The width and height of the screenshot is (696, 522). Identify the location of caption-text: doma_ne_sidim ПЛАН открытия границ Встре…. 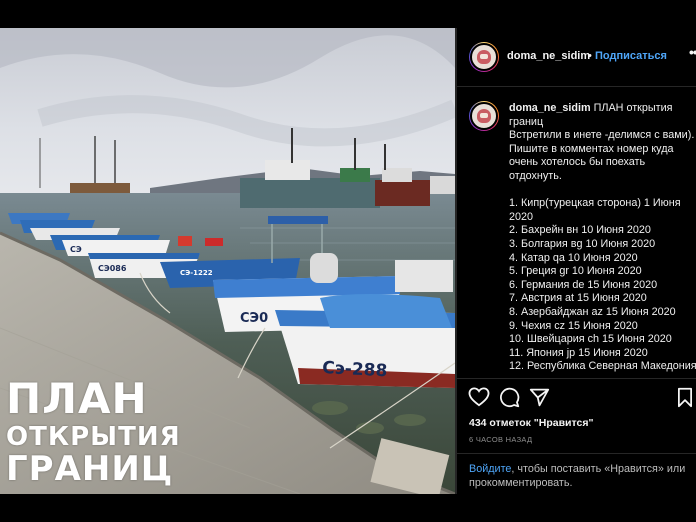
(602, 238).